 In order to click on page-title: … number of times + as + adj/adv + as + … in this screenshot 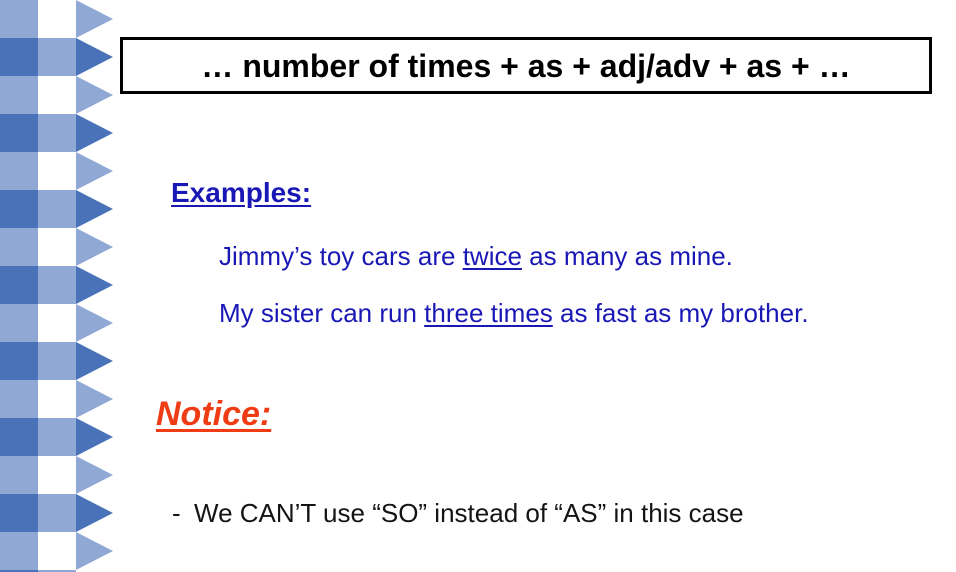, I will do `click(526, 65)`.